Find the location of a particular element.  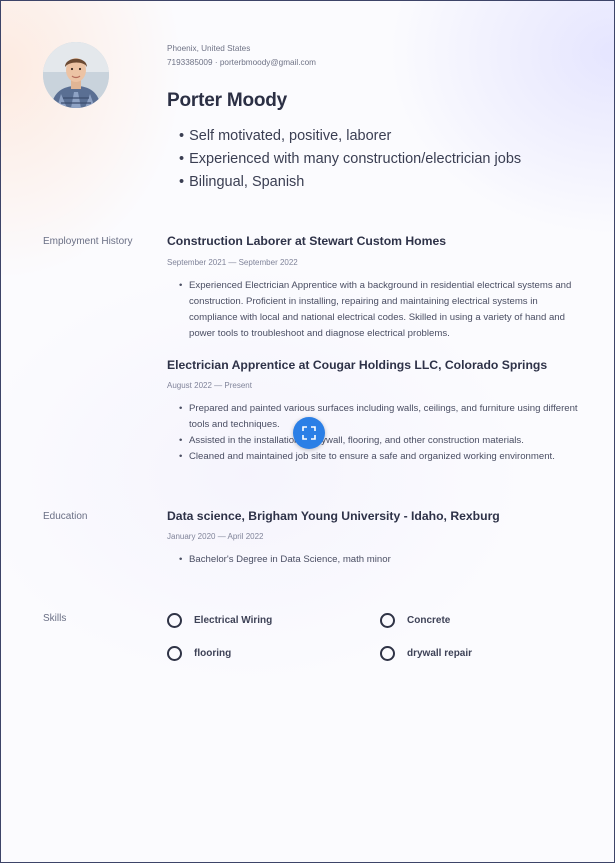

expand-icon is located at coordinates (309, 433).